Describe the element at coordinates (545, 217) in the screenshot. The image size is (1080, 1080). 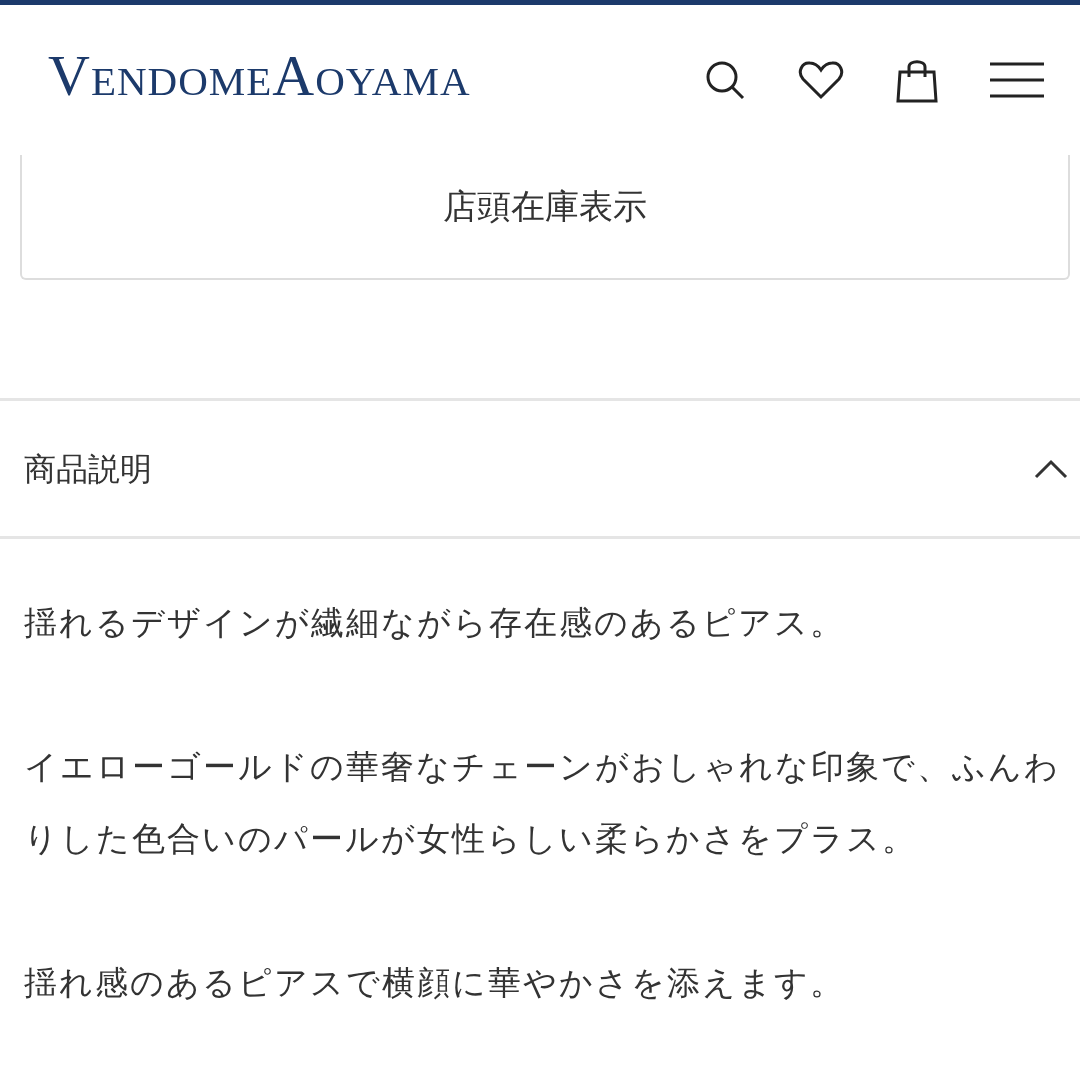
I see `stock-display-button: 店頭在庫表示` at that location.